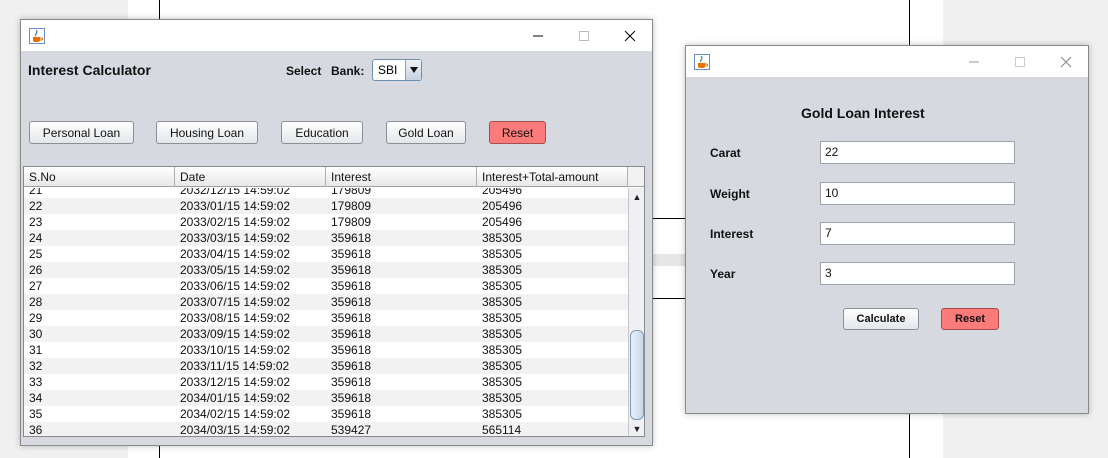  What do you see at coordinates (326, 286) in the screenshot?
I see `table-row: 27 2033/06/15 14:59:02 359618 385305` at bounding box center [326, 286].